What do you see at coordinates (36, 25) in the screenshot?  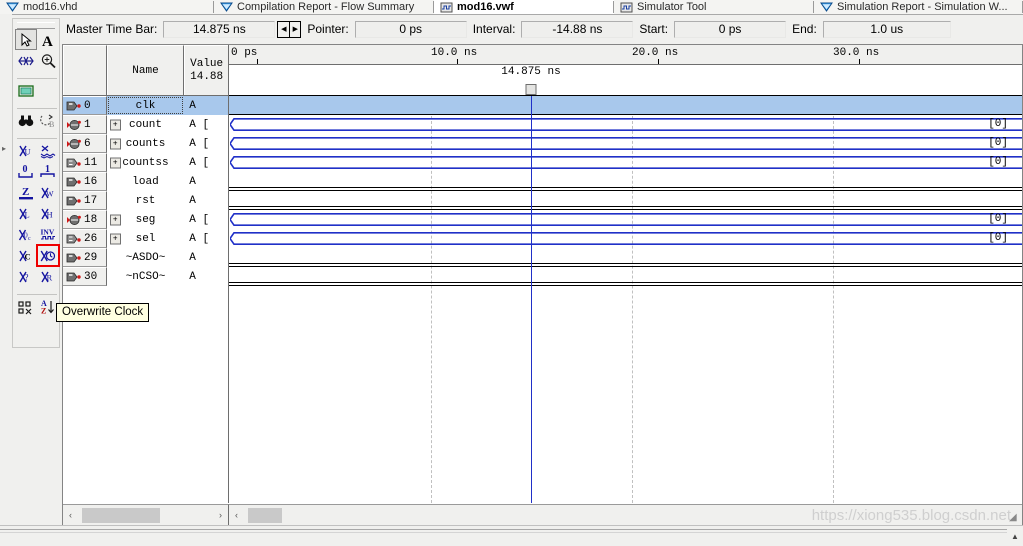 I see `toolbar-grip` at bounding box center [36, 25].